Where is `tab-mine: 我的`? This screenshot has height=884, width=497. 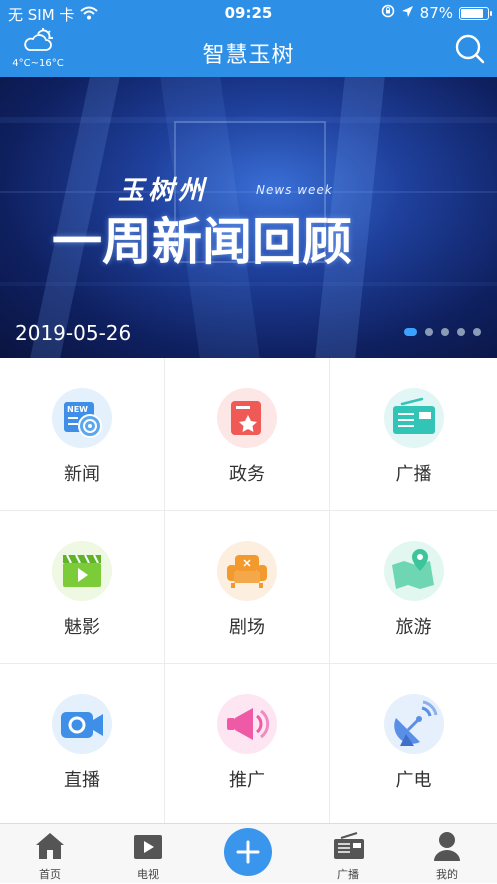
tab-mine: 我的 is located at coordinates (447, 854).